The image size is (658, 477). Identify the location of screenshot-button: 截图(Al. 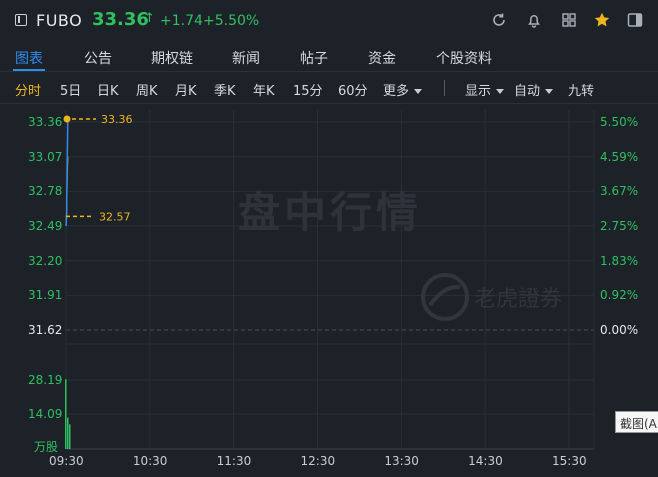
(636, 422).